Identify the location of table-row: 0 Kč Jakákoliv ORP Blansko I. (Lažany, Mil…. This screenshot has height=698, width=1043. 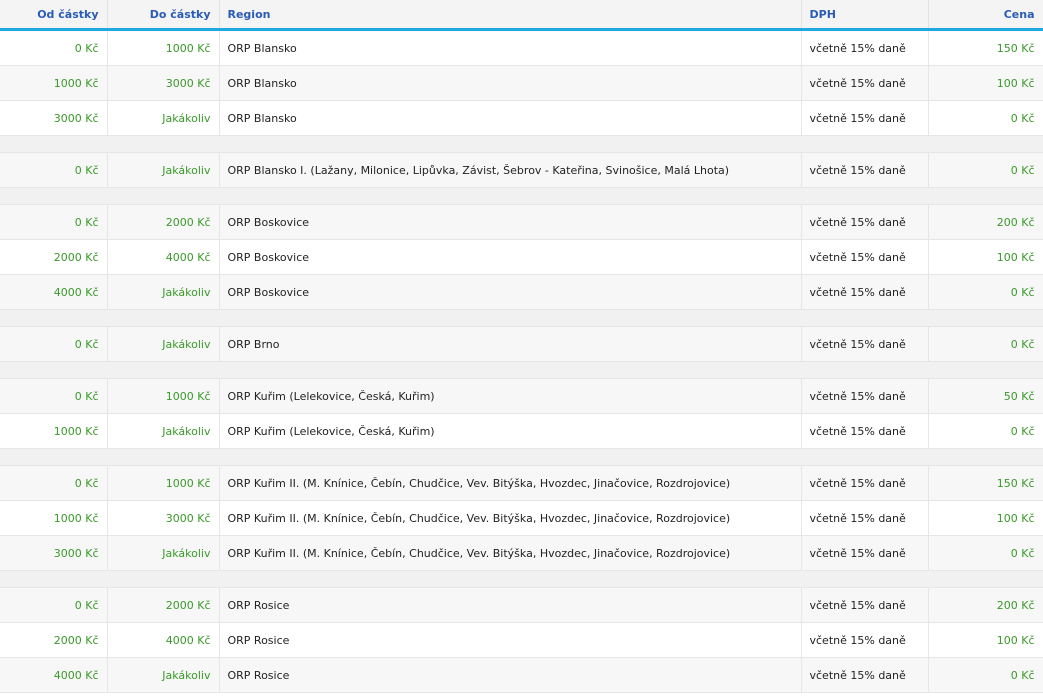
(521, 170).